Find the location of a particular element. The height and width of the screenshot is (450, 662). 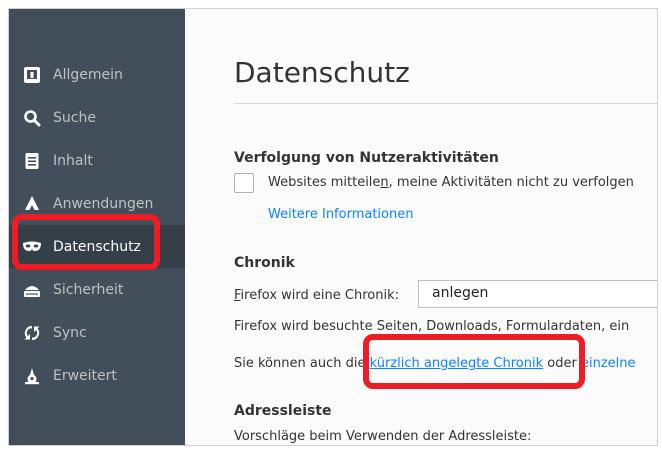

history-heading: Chronik is located at coordinates (264, 263).